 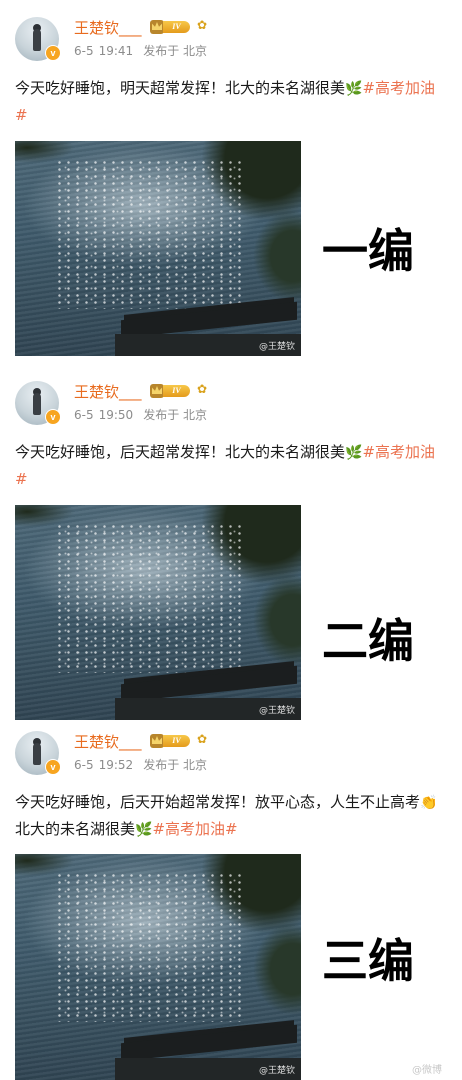 What do you see at coordinates (116, 765) in the screenshot?
I see `post-time: 19:52` at bounding box center [116, 765].